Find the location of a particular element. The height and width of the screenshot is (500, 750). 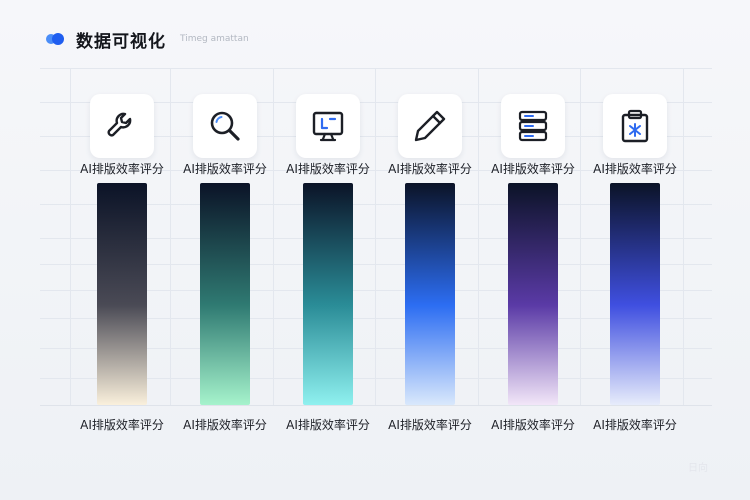

monitor-icon is located at coordinates (328, 126).